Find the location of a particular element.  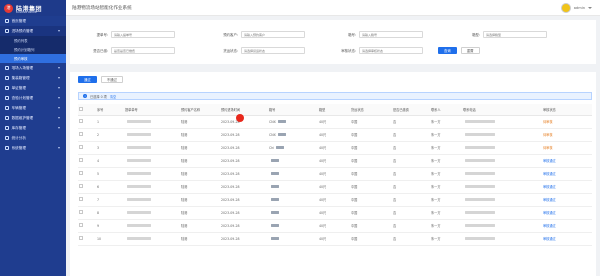

sidebar-item-inventory: 库存管理 is located at coordinates (33, 128).